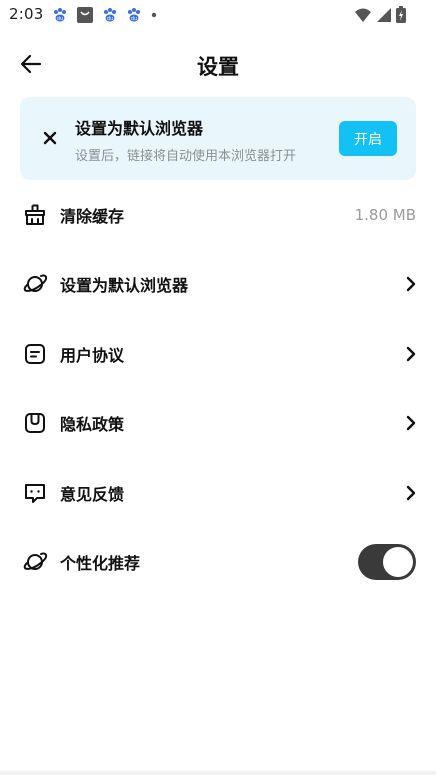 This screenshot has height=775, width=436. Describe the element at coordinates (100, 564) in the screenshot. I see `setting-label: 个性化推荐` at that location.